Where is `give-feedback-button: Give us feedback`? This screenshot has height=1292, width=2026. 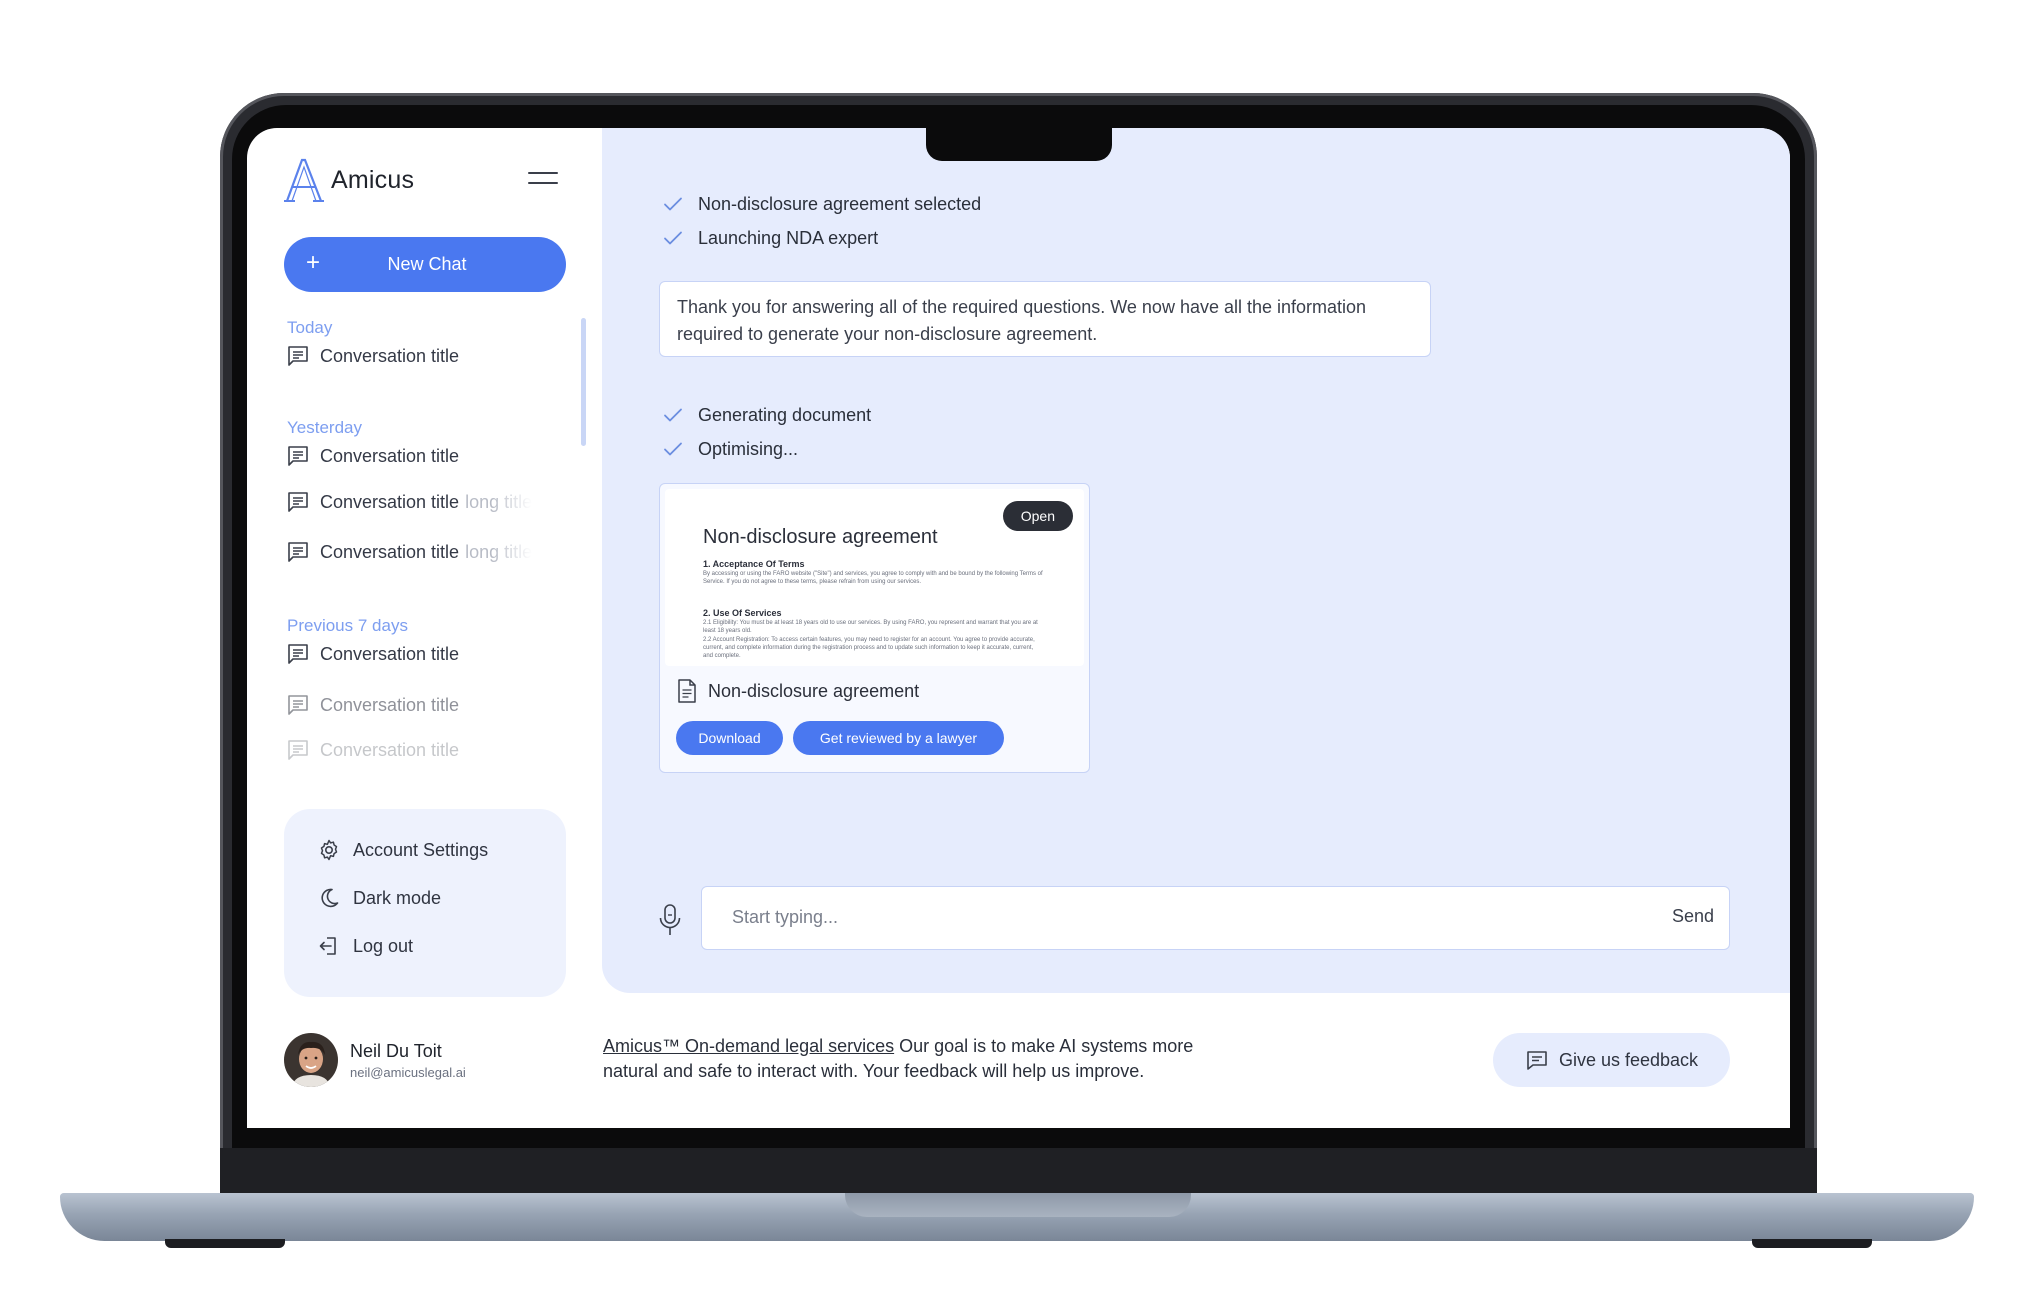
give-feedback-button: Give us feedback is located at coordinates (1611, 1060).